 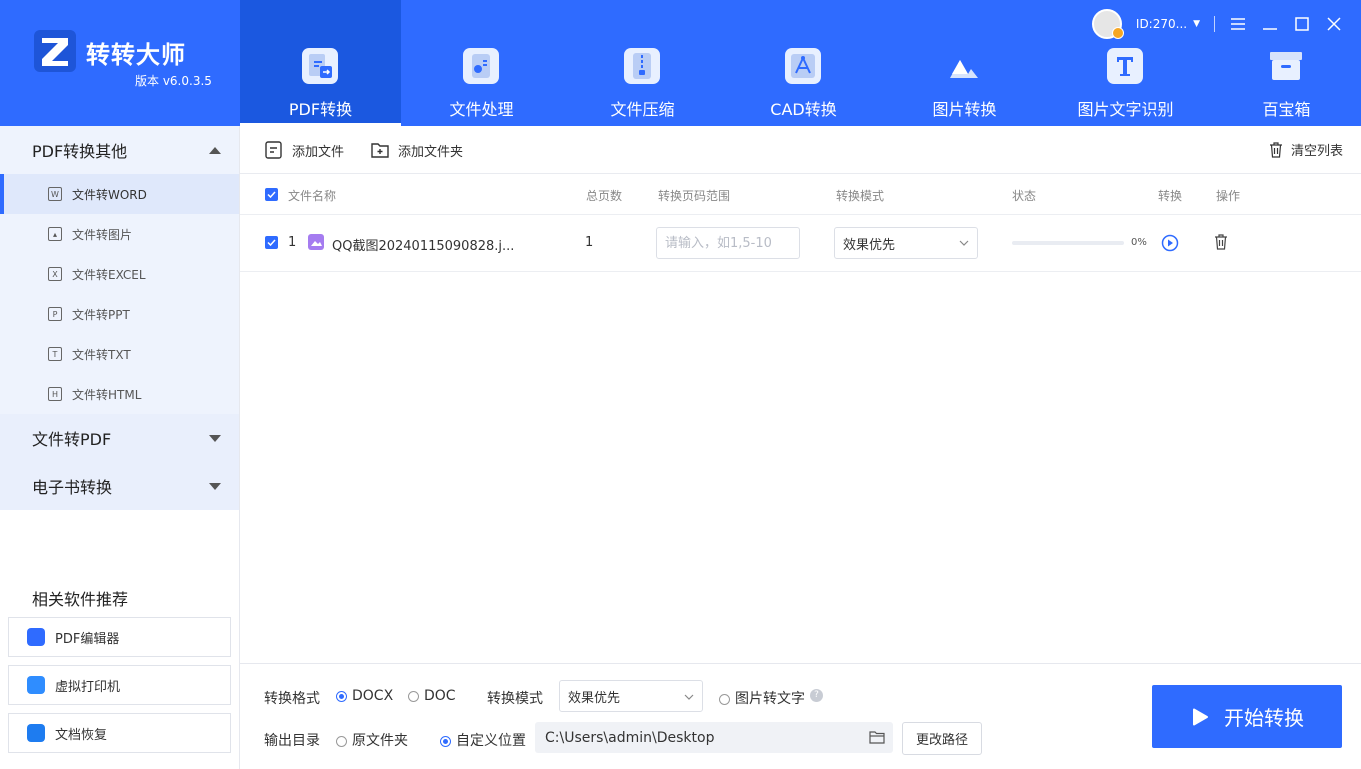 What do you see at coordinates (906, 243) in the screenshot?
I see `mode-select: 效果优先` at bounding box center [906, 243].